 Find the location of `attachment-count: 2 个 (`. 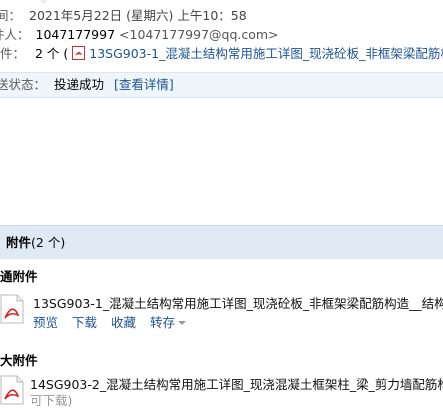

attachment-count: 2 个 ( is located at coordinates (52, 53).